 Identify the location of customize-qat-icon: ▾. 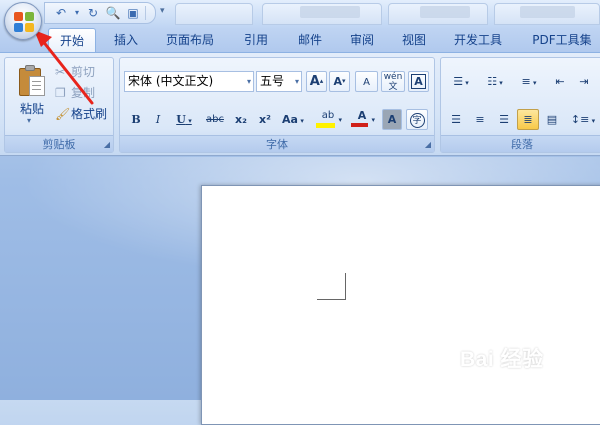
(162, 11).